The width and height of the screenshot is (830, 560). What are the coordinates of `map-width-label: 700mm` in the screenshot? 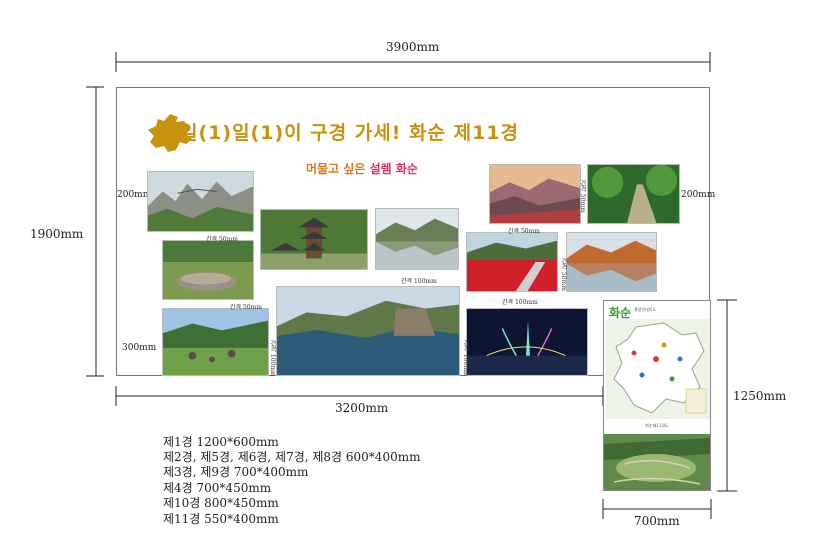 It's located at (657, 521).